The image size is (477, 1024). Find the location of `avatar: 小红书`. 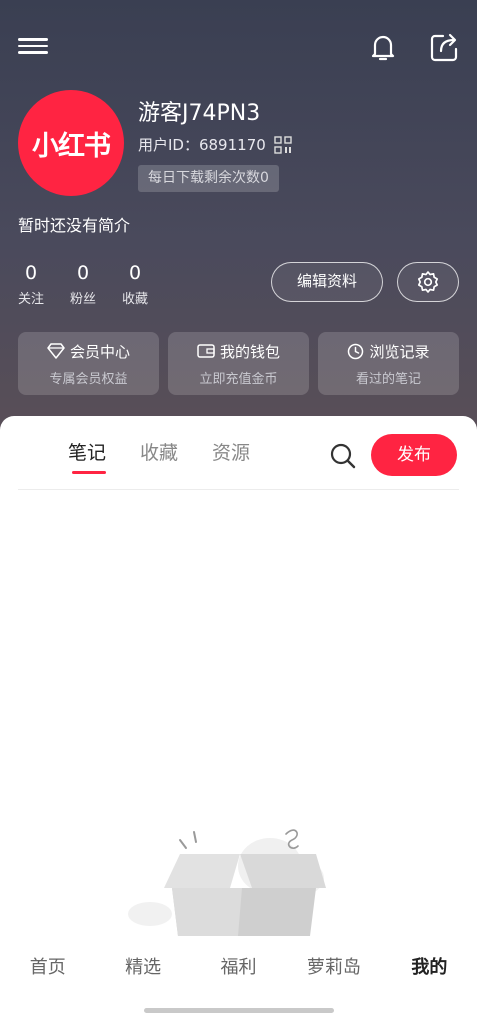

avatar: 小红书 is located at coordinates (71, 143).